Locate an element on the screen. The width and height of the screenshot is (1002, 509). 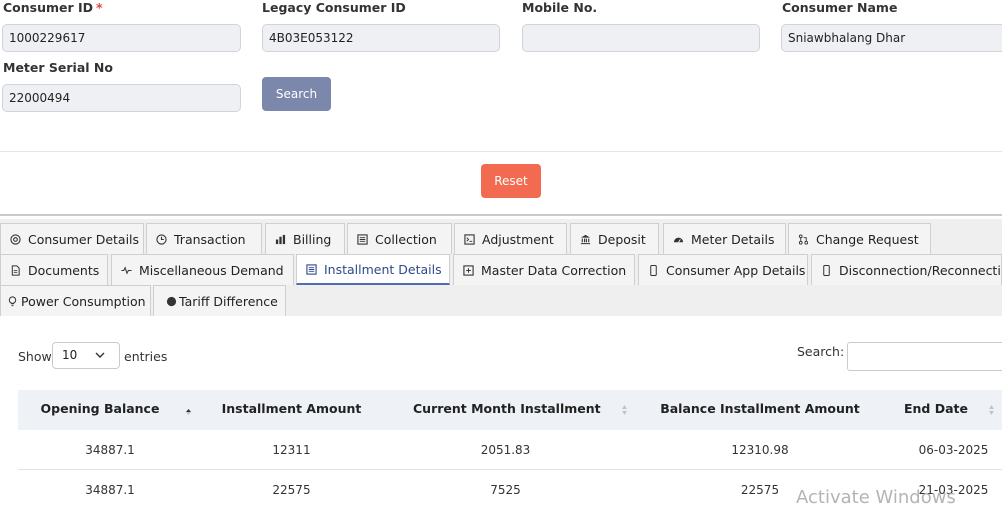
tab-master-data-correction: Master Data Correction is located at coordinates (544, 269).